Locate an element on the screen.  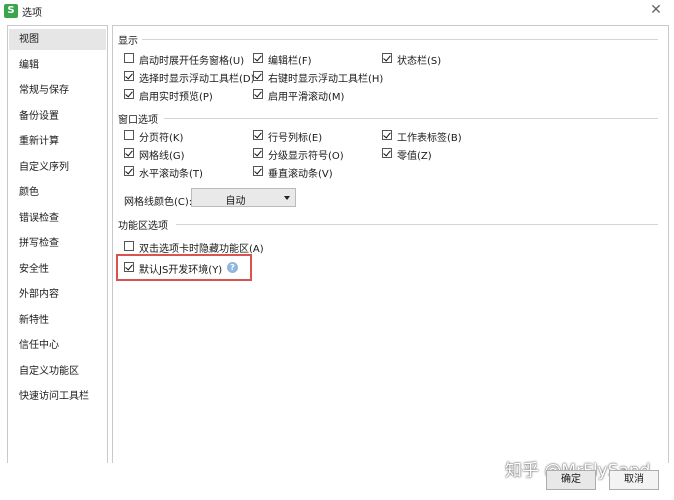
option-label: 双击选项卡时隐藏功能区(A) is located at coordinates (201, 249).